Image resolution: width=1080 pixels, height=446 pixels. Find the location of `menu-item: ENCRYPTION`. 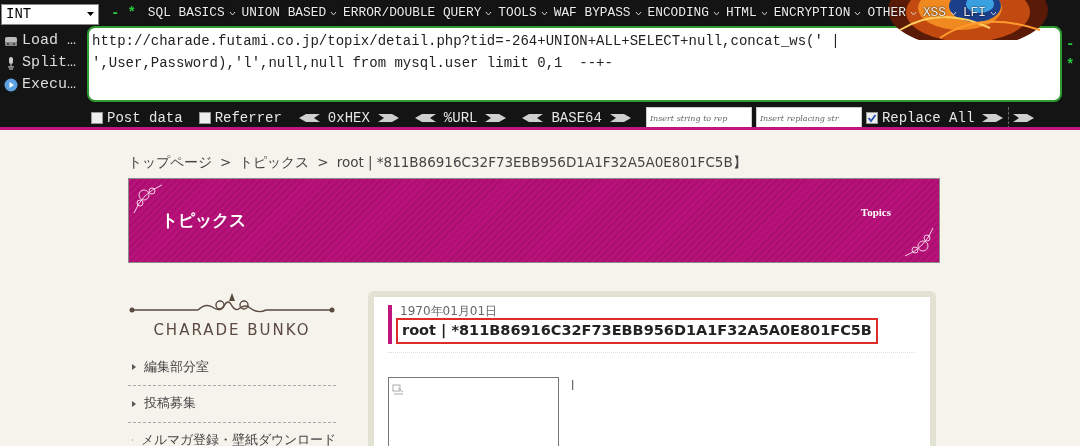

menu-item: ENCRYPTION is located at coordinates (817, 13).